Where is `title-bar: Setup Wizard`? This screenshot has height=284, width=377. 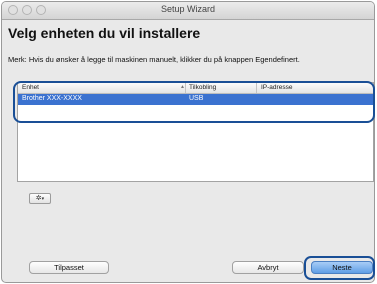
title-bar: Setup Wizard is located at coordinates (188, 11).